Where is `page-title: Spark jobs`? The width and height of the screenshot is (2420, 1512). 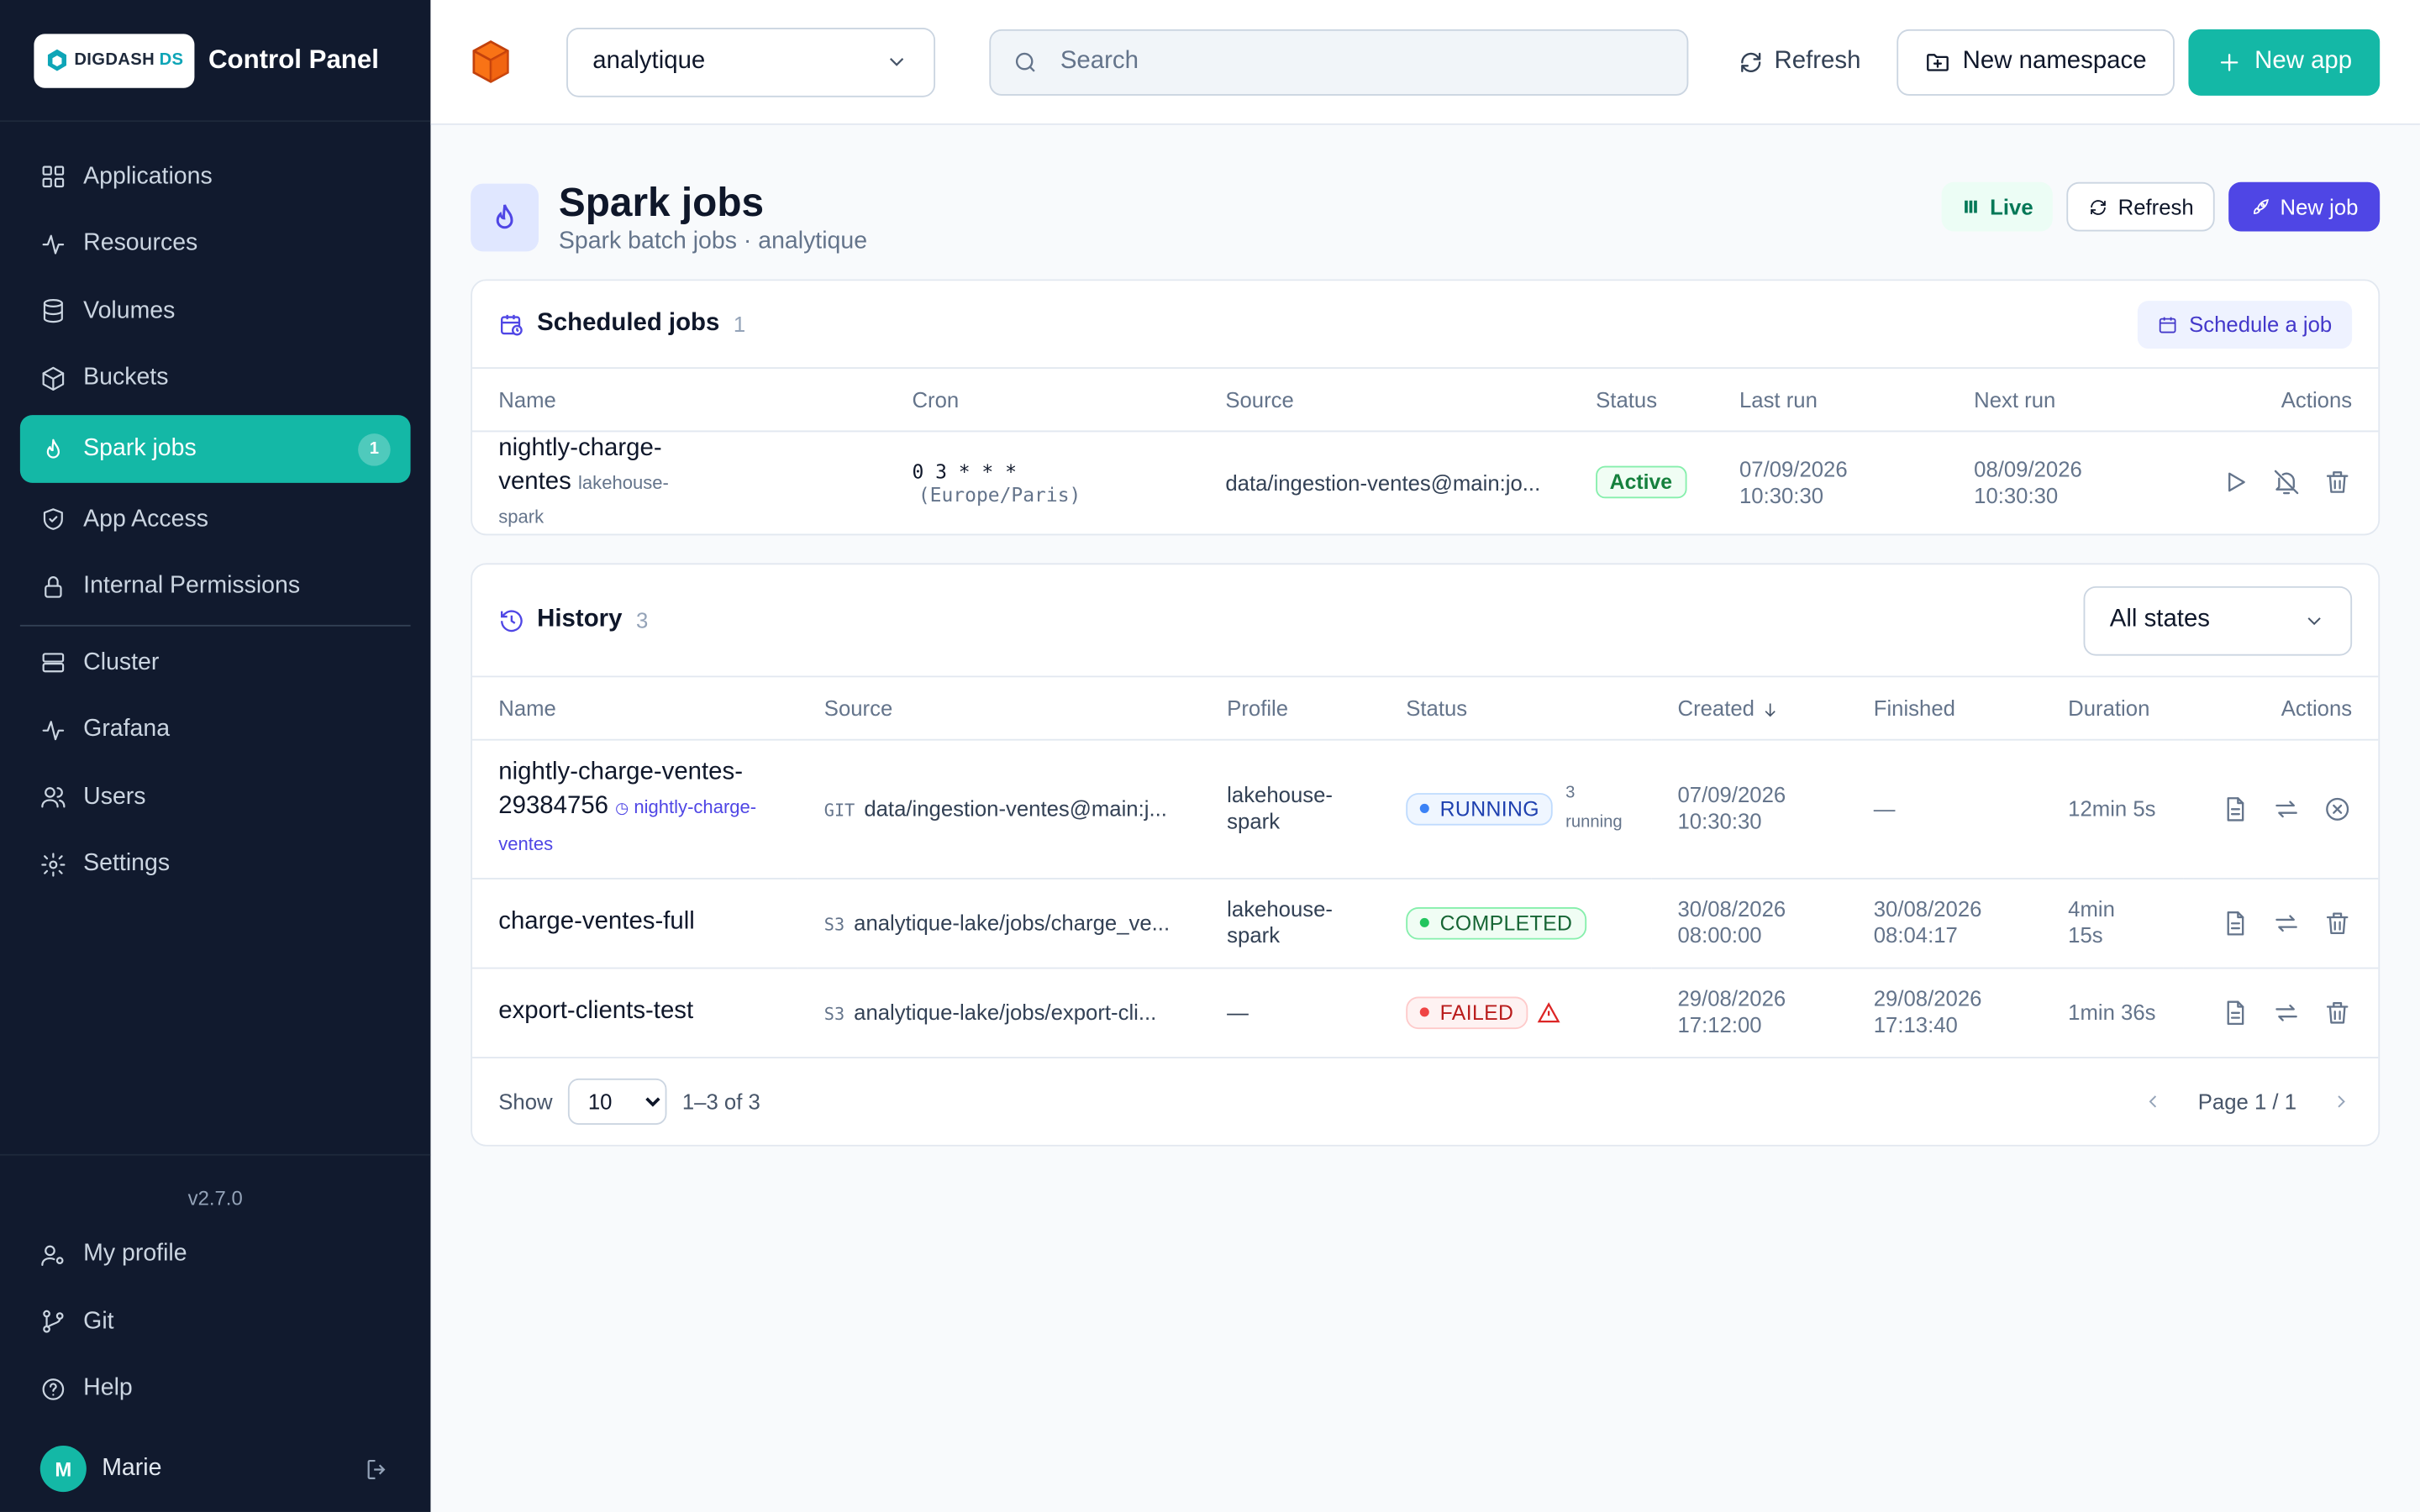 page-title: Spark jobs is located at coordinates (661, 202).